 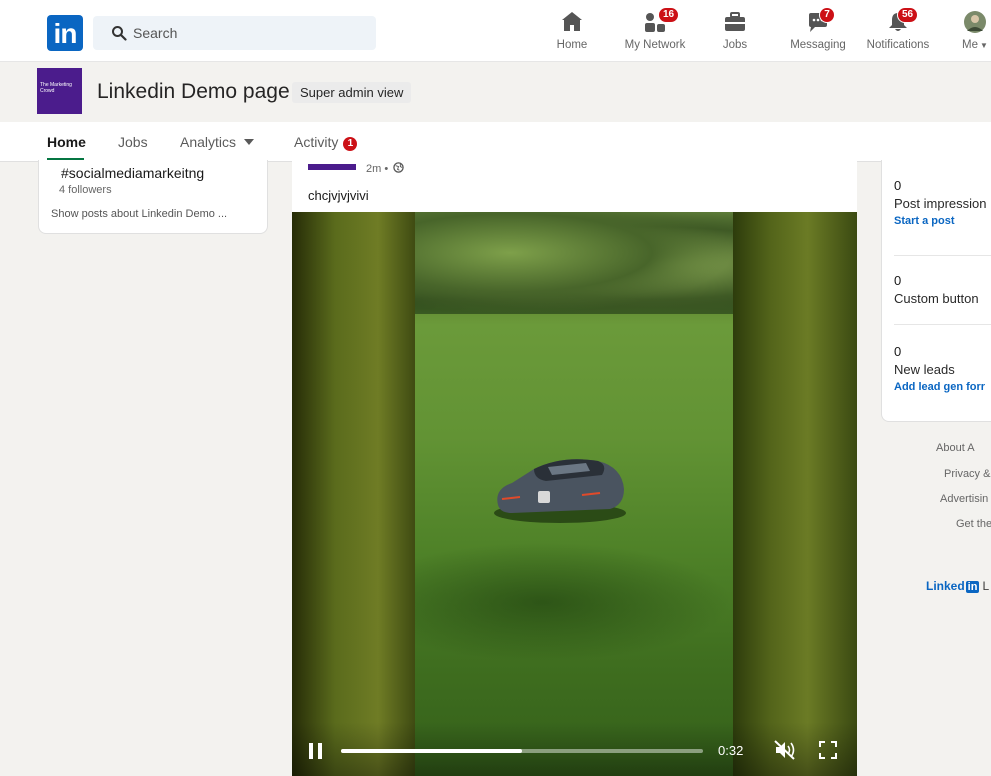 What do you see at coordinates (972, 587) in the screenshot?
I see `linkedin-mini-logo: in` at bounding box center [972, 587].